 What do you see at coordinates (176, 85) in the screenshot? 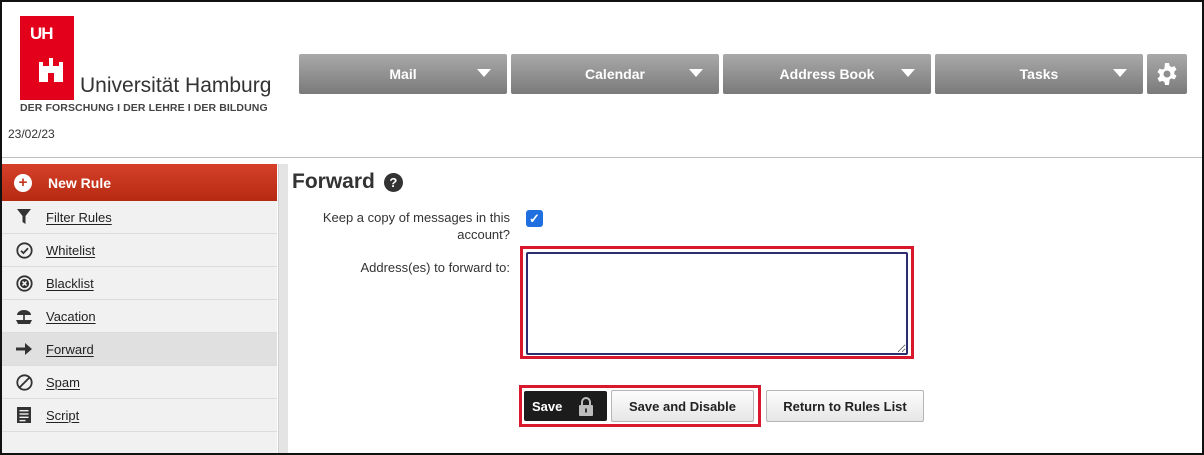
I see `university-name: Universität Hamburg` at bounding box center [176, 85].